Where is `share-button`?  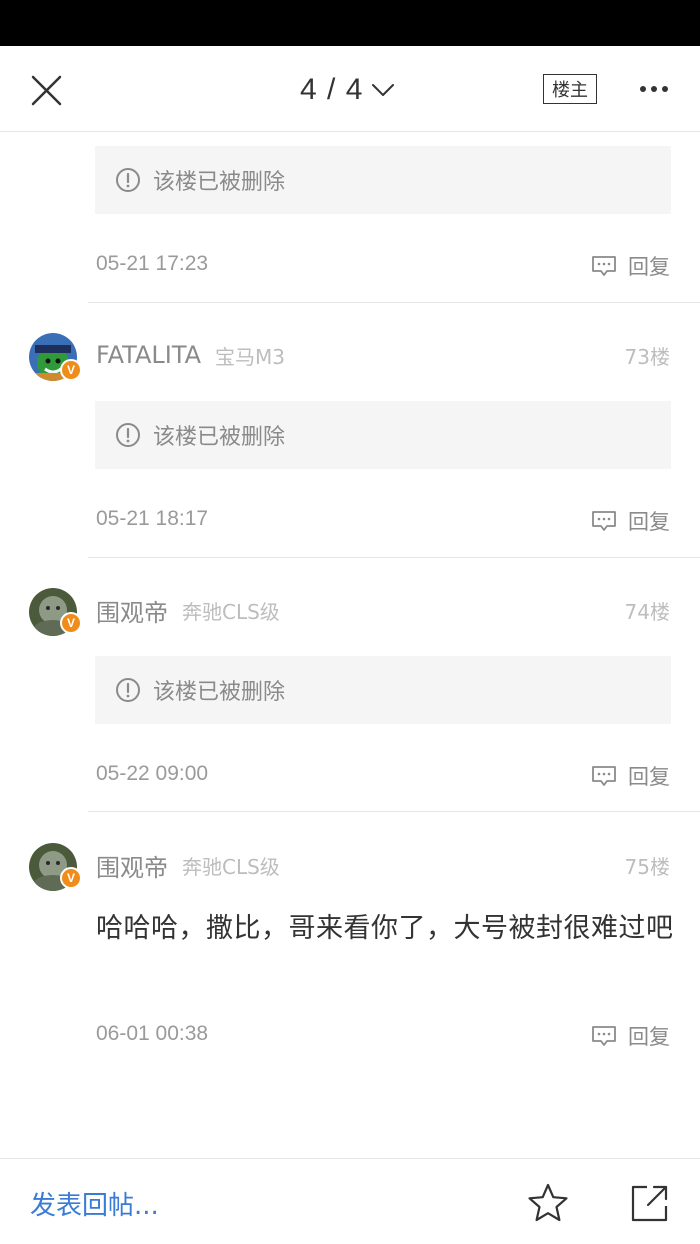
share-button is located at coordinates (650, 1203).